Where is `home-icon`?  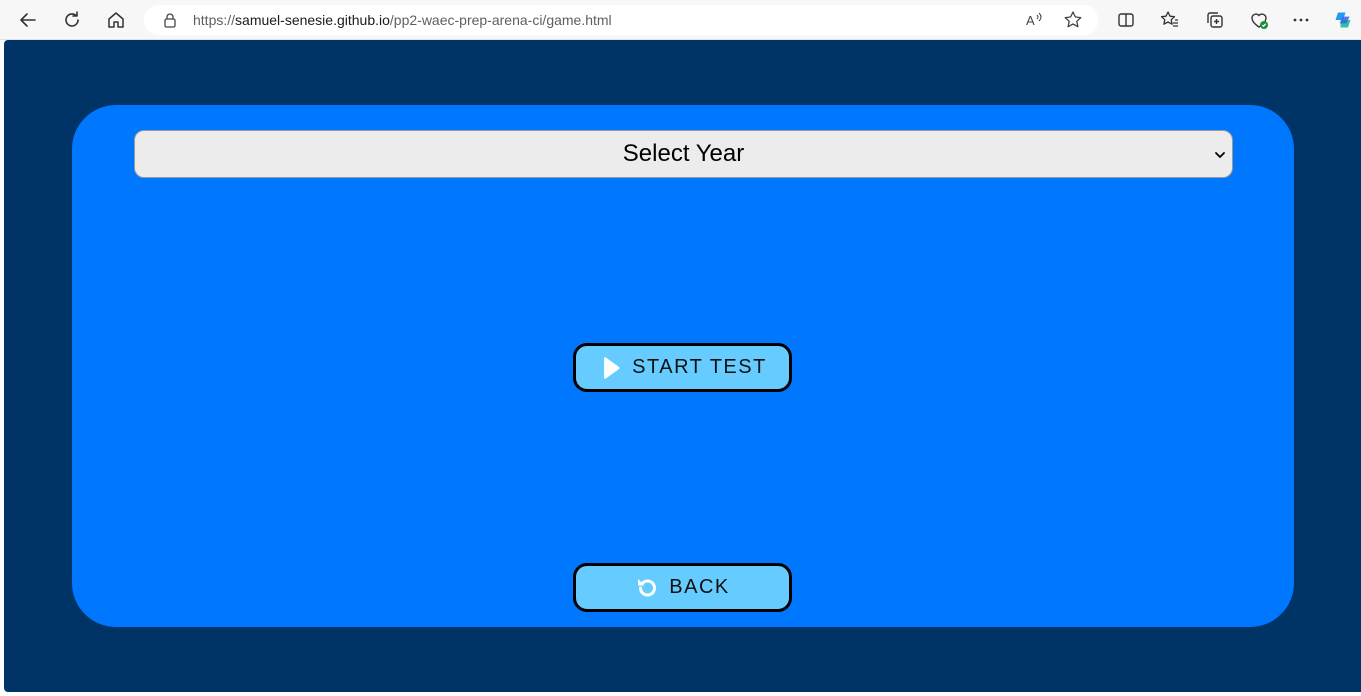 home-icon is located at coordinates (116, 20).